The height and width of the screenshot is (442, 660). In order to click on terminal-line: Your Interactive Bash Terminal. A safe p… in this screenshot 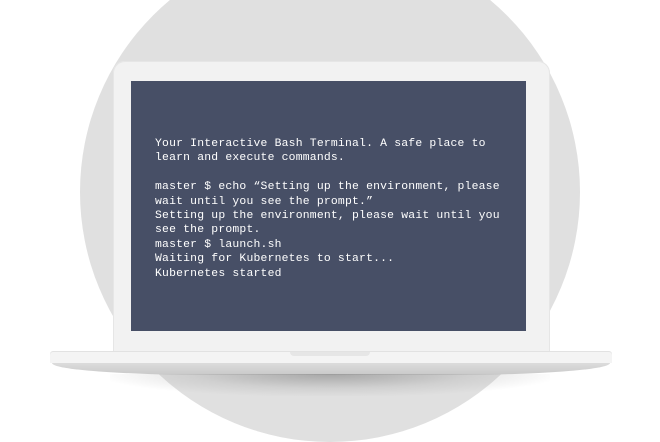, I will do `click(320, 144)`.